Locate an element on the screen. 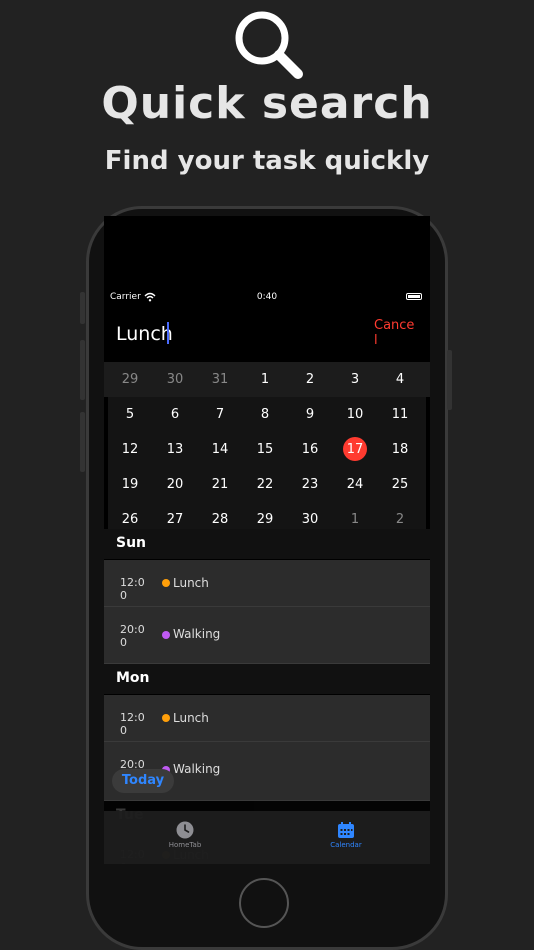 The image size is (534, 950). calendar-day-number: 6 is located at coordinates (175, 414).